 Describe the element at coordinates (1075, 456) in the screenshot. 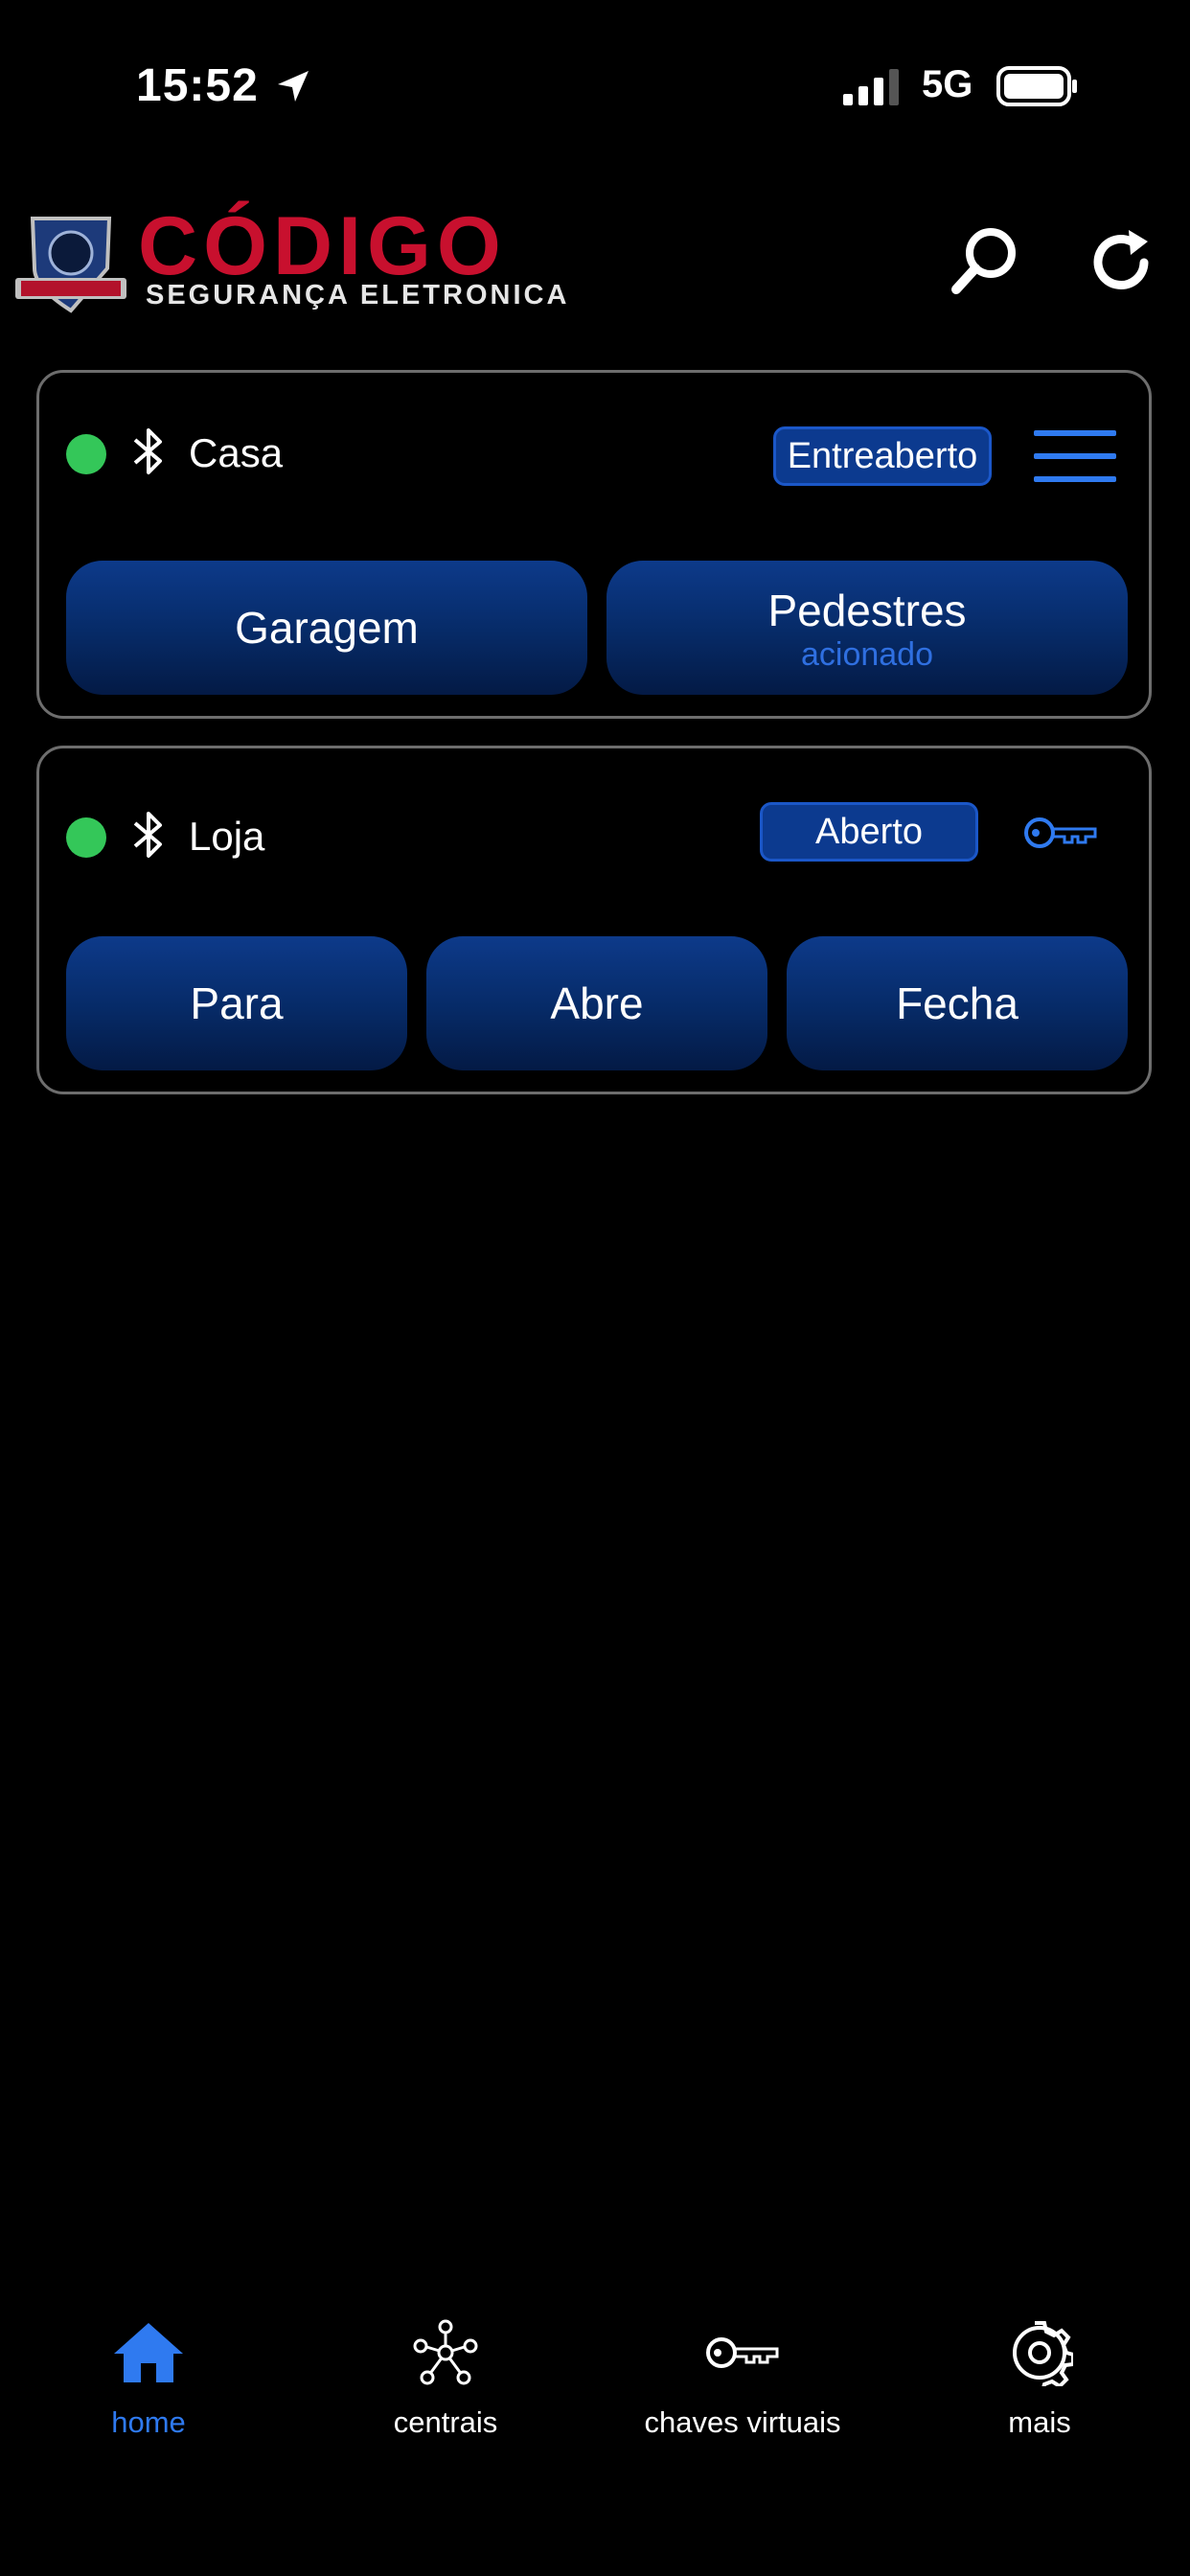

I see `menu-icon` at that location.